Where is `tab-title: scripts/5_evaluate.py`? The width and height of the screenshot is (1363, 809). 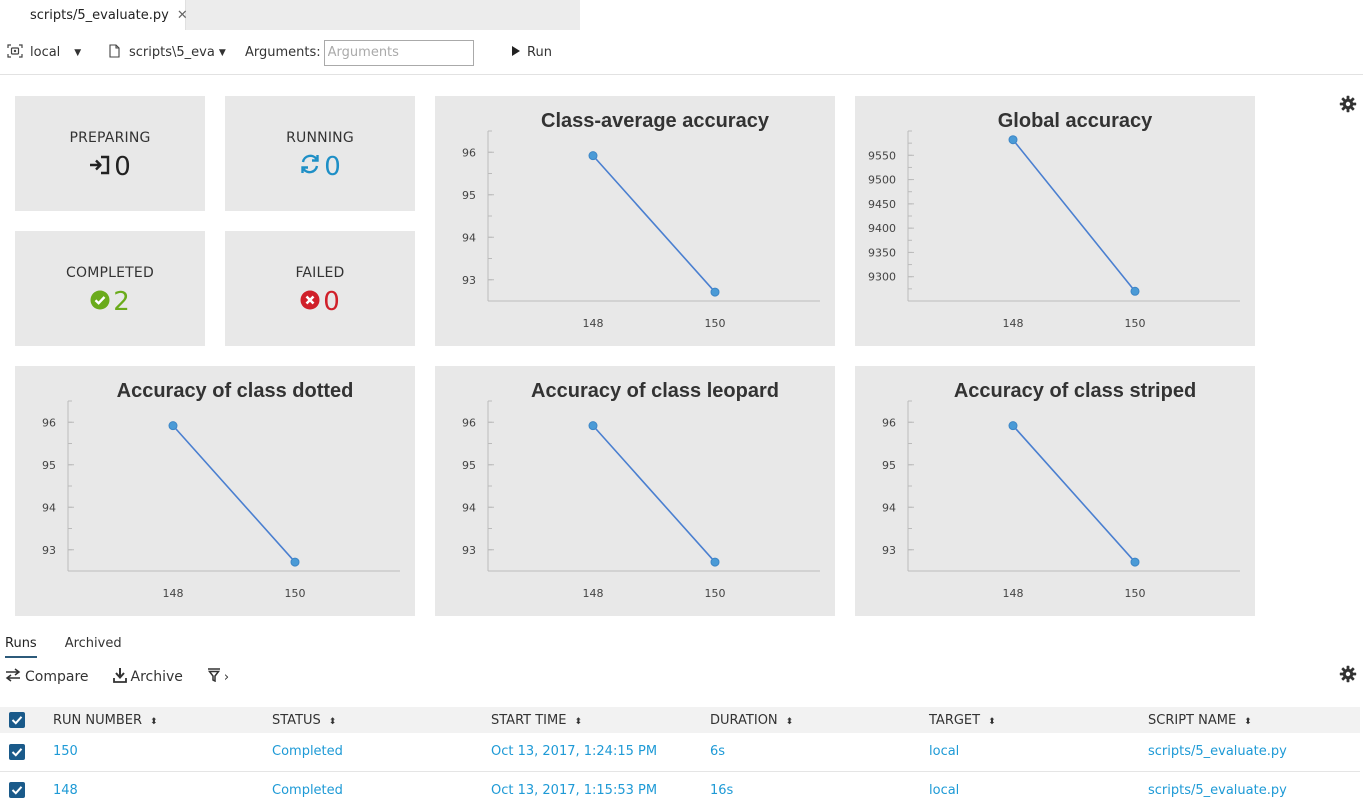 tab-title: scripts/5_evaluate.py is located at coordinates (99, 15).